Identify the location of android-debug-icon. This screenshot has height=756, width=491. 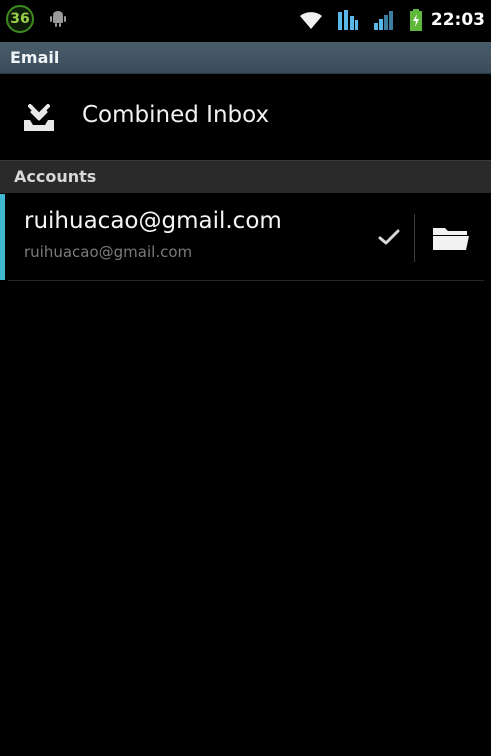
(58, 19).